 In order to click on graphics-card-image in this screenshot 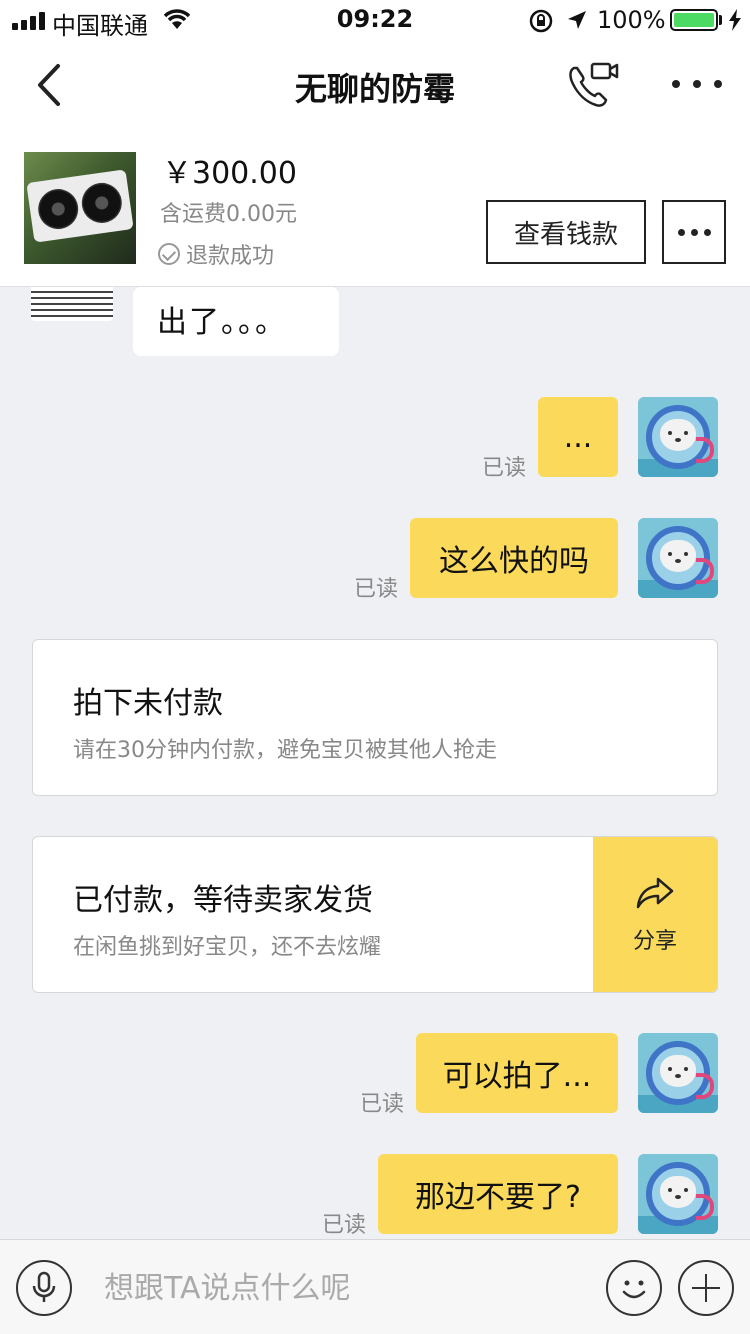, I will do `click(80, 206)`.